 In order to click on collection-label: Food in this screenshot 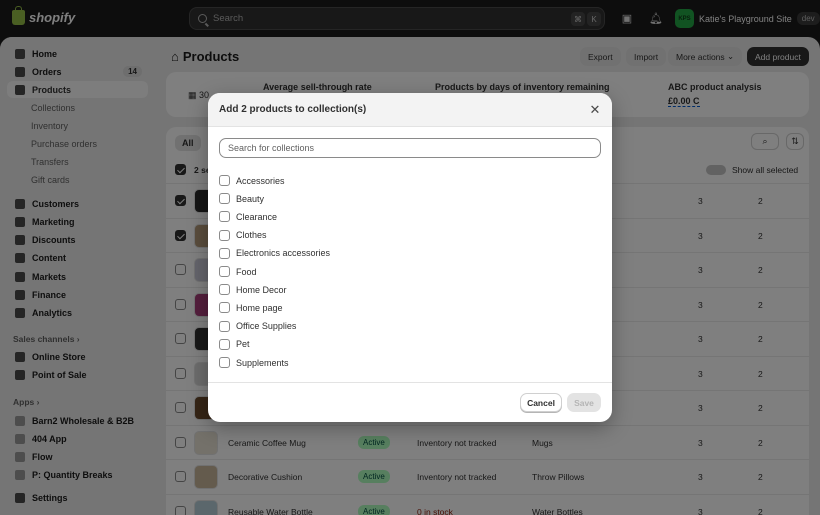, I will do `click(246, 271)`.